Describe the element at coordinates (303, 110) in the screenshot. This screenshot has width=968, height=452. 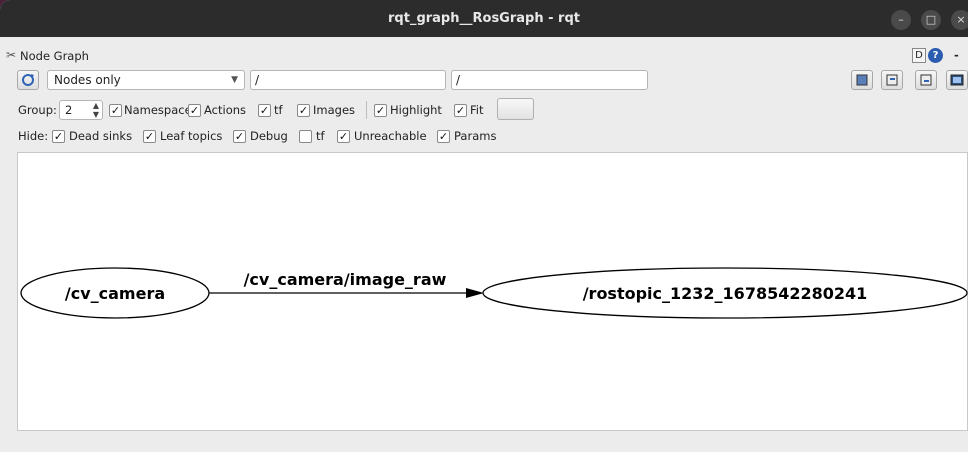
I see `images-checkbox: ✓` at that location.